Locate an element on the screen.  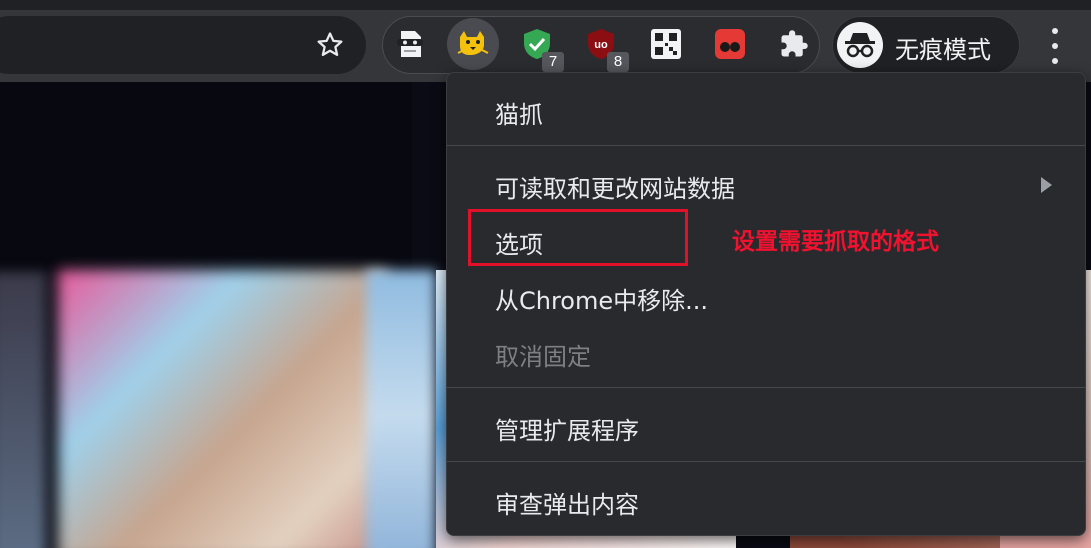
menu-inspect-popup: 审查弹出内容 is located at coordinates (567, 502).